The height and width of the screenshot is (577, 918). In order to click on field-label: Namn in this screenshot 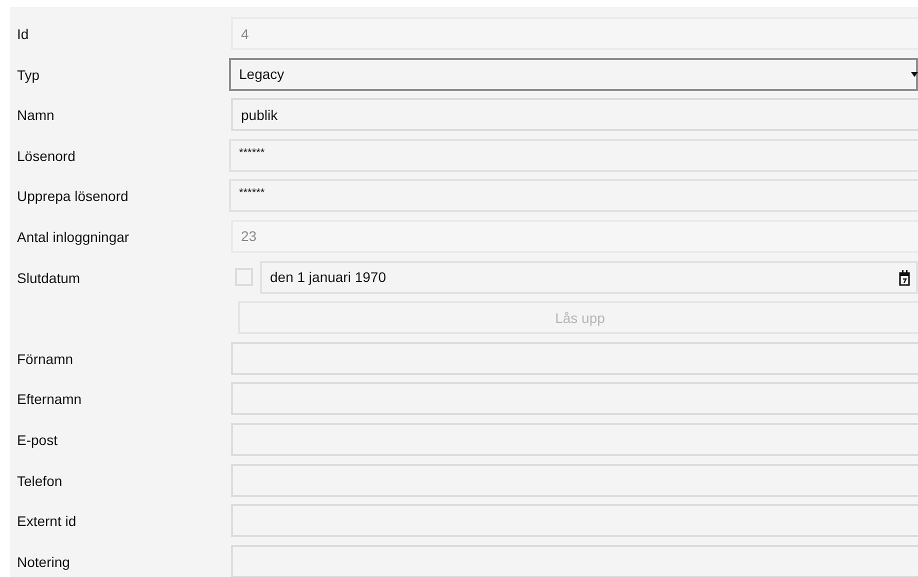, I will do `click(36, 115)`.